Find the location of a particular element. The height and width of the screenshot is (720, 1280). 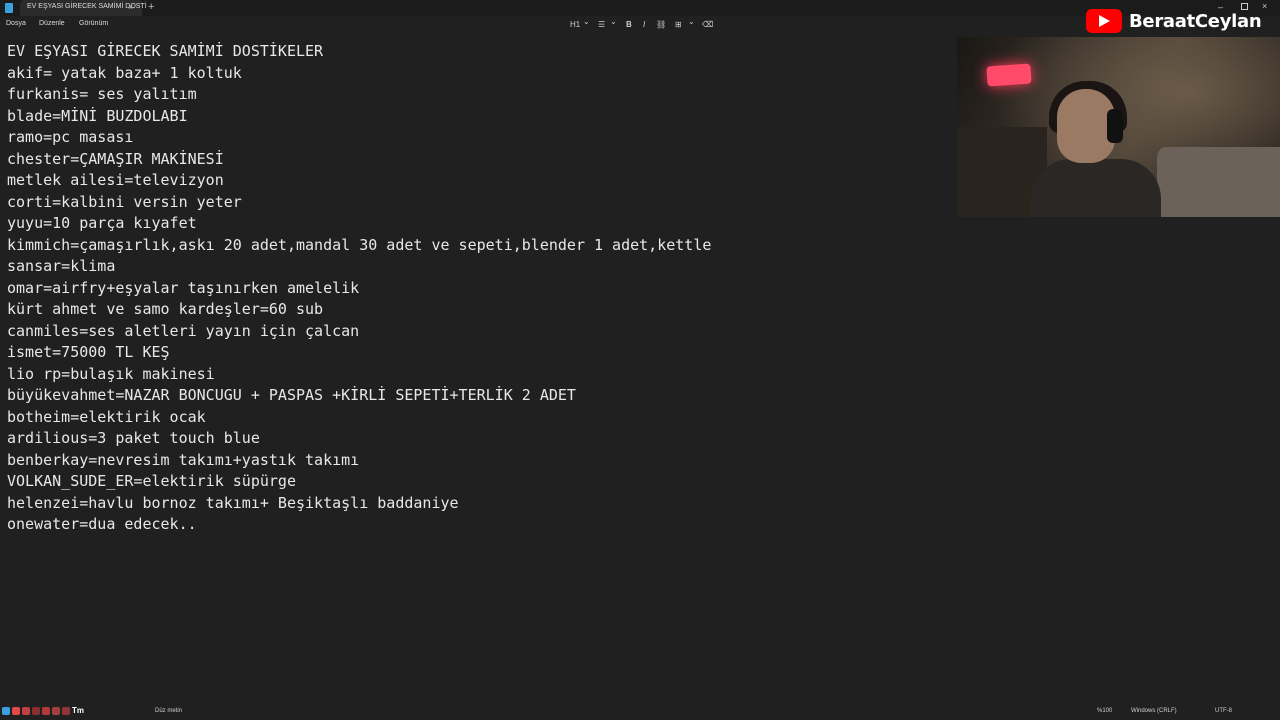

document-line: corti=kalbini versin yeter is located at coordinates (359, 203).